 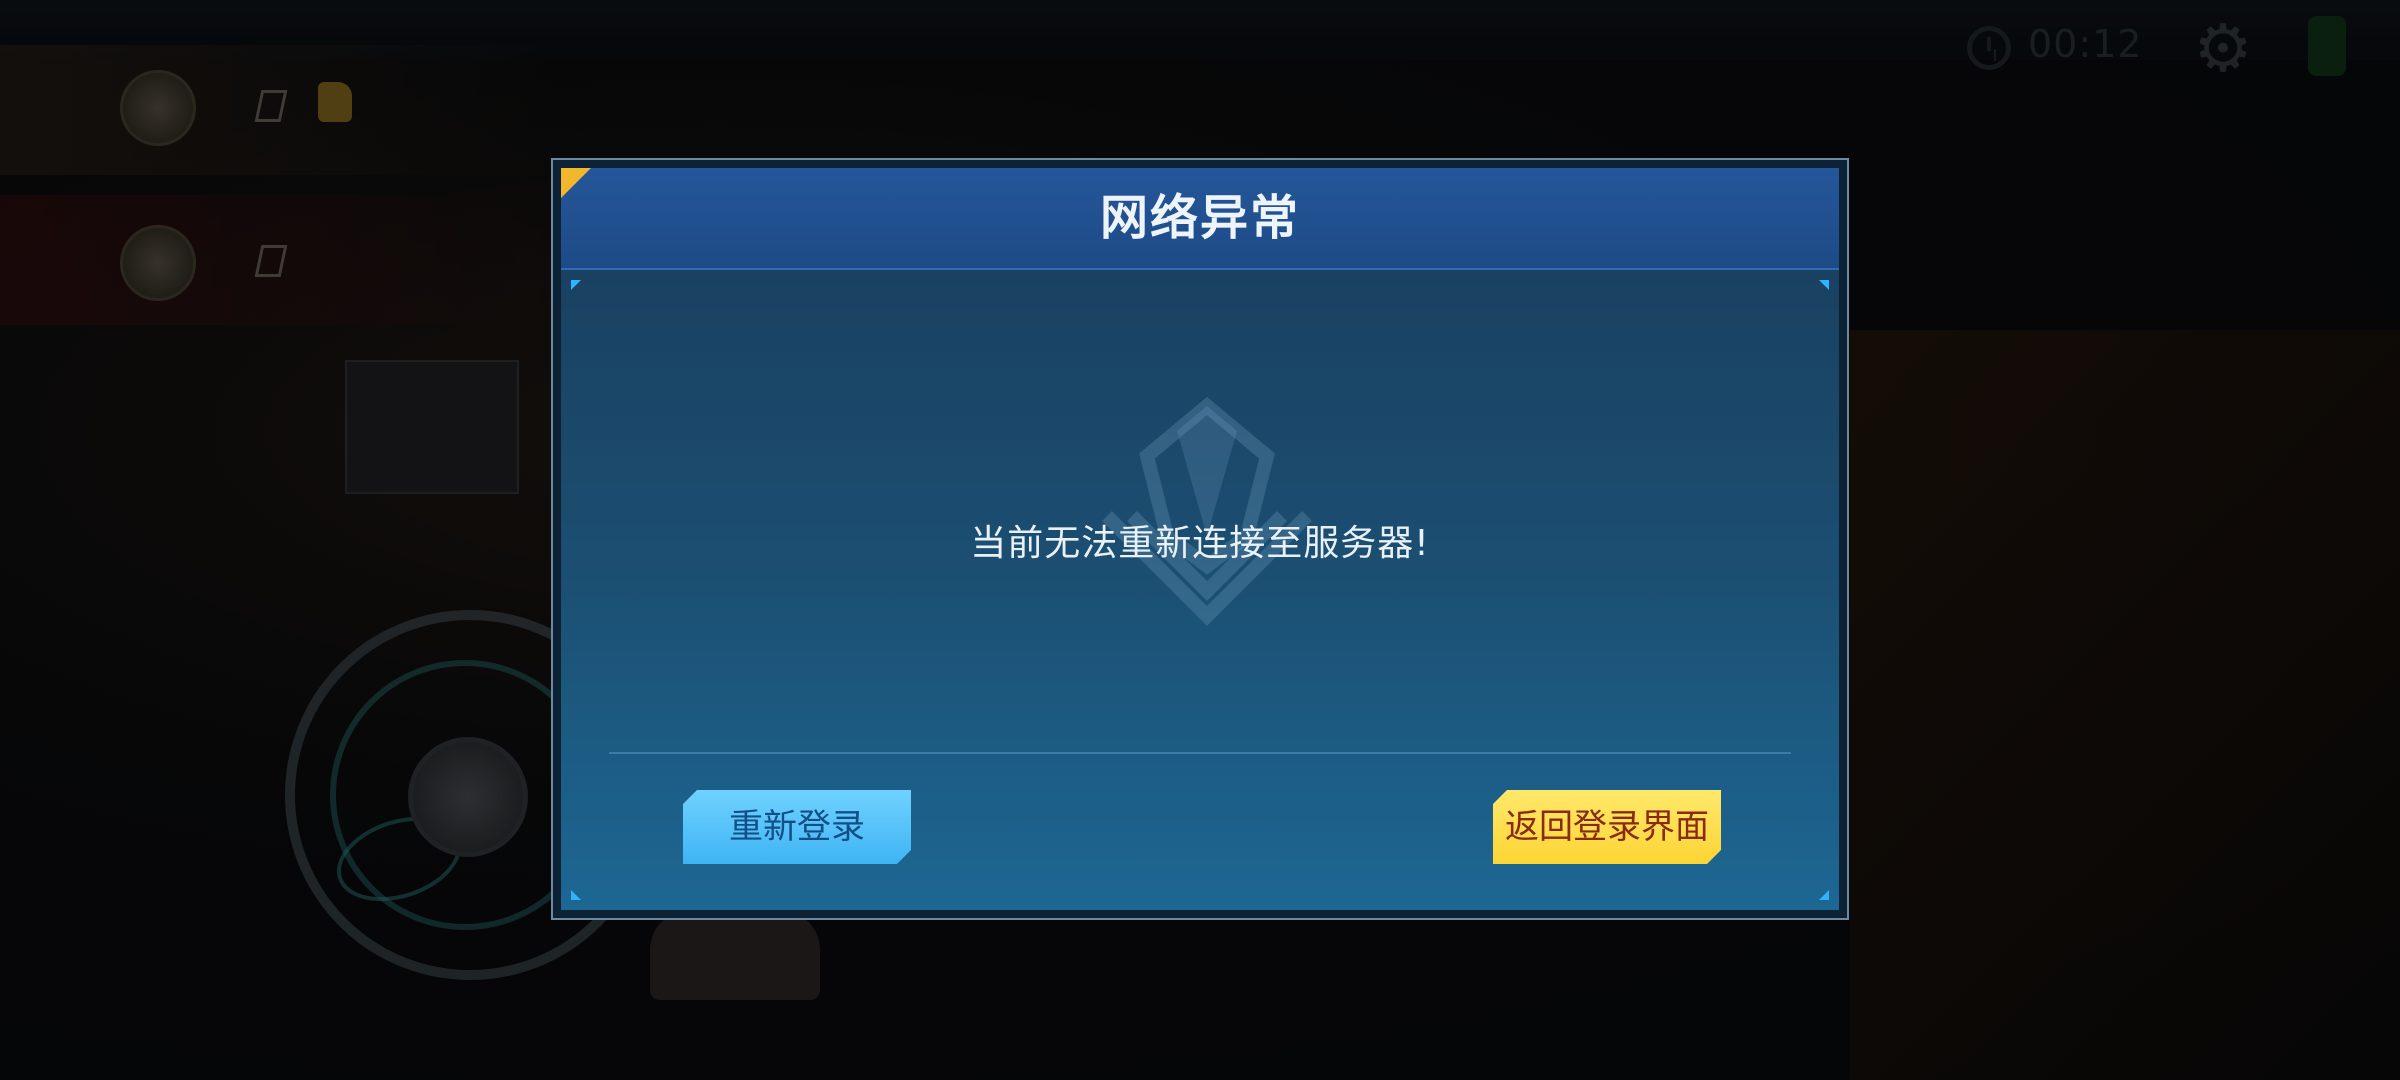 What do you see at coordinates (1607, 827) in the screenshot?
I see `return-to-login-button: 返回登录界面` at bounding box center [1607, 827].